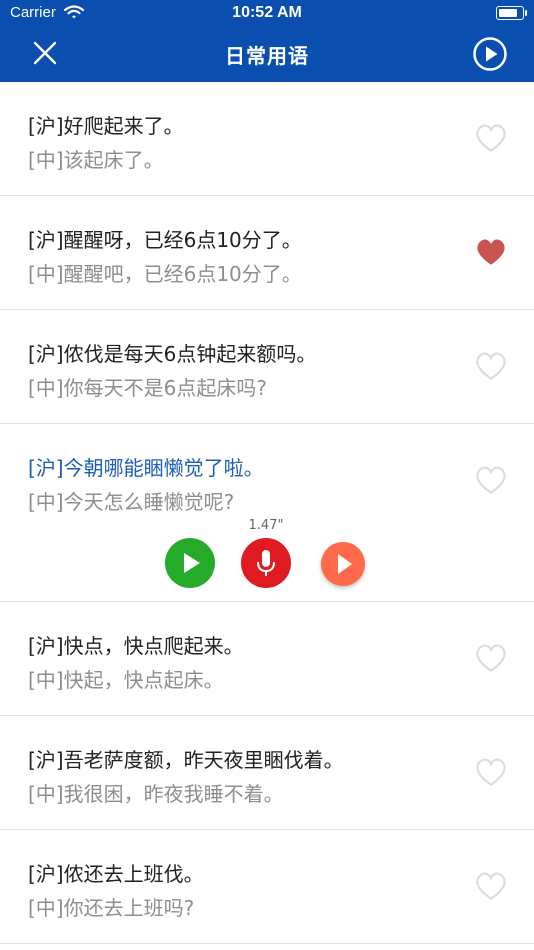  I want to click on play-recording-button, so click(343, 564).